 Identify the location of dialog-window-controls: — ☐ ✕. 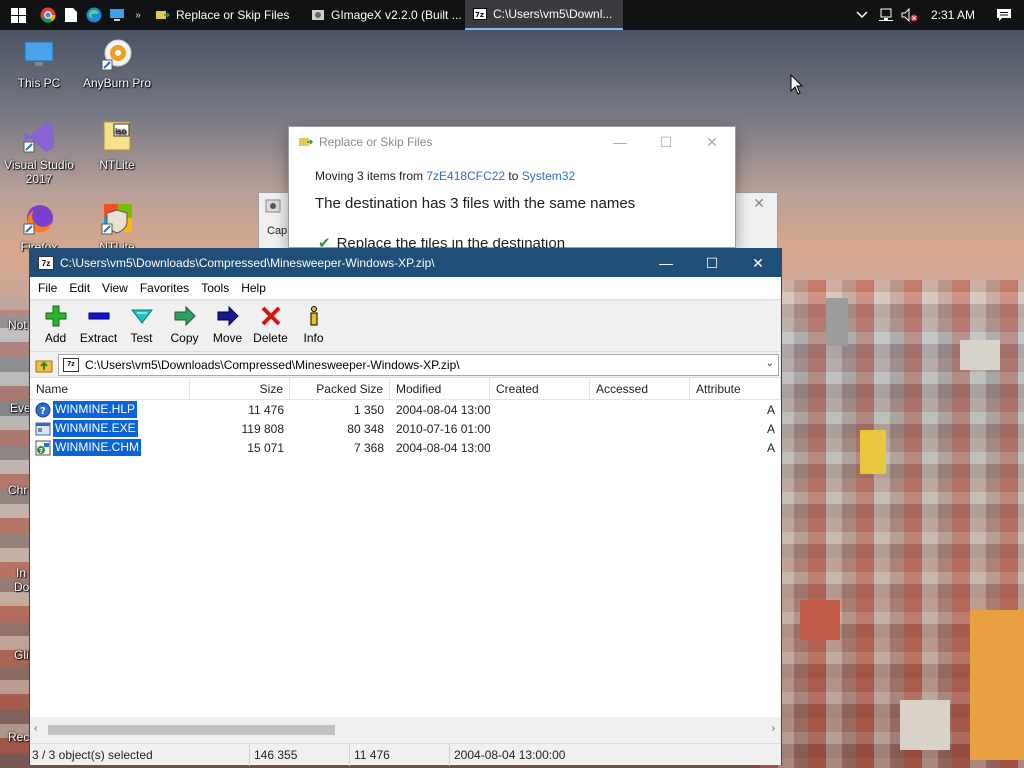
(666, 142).